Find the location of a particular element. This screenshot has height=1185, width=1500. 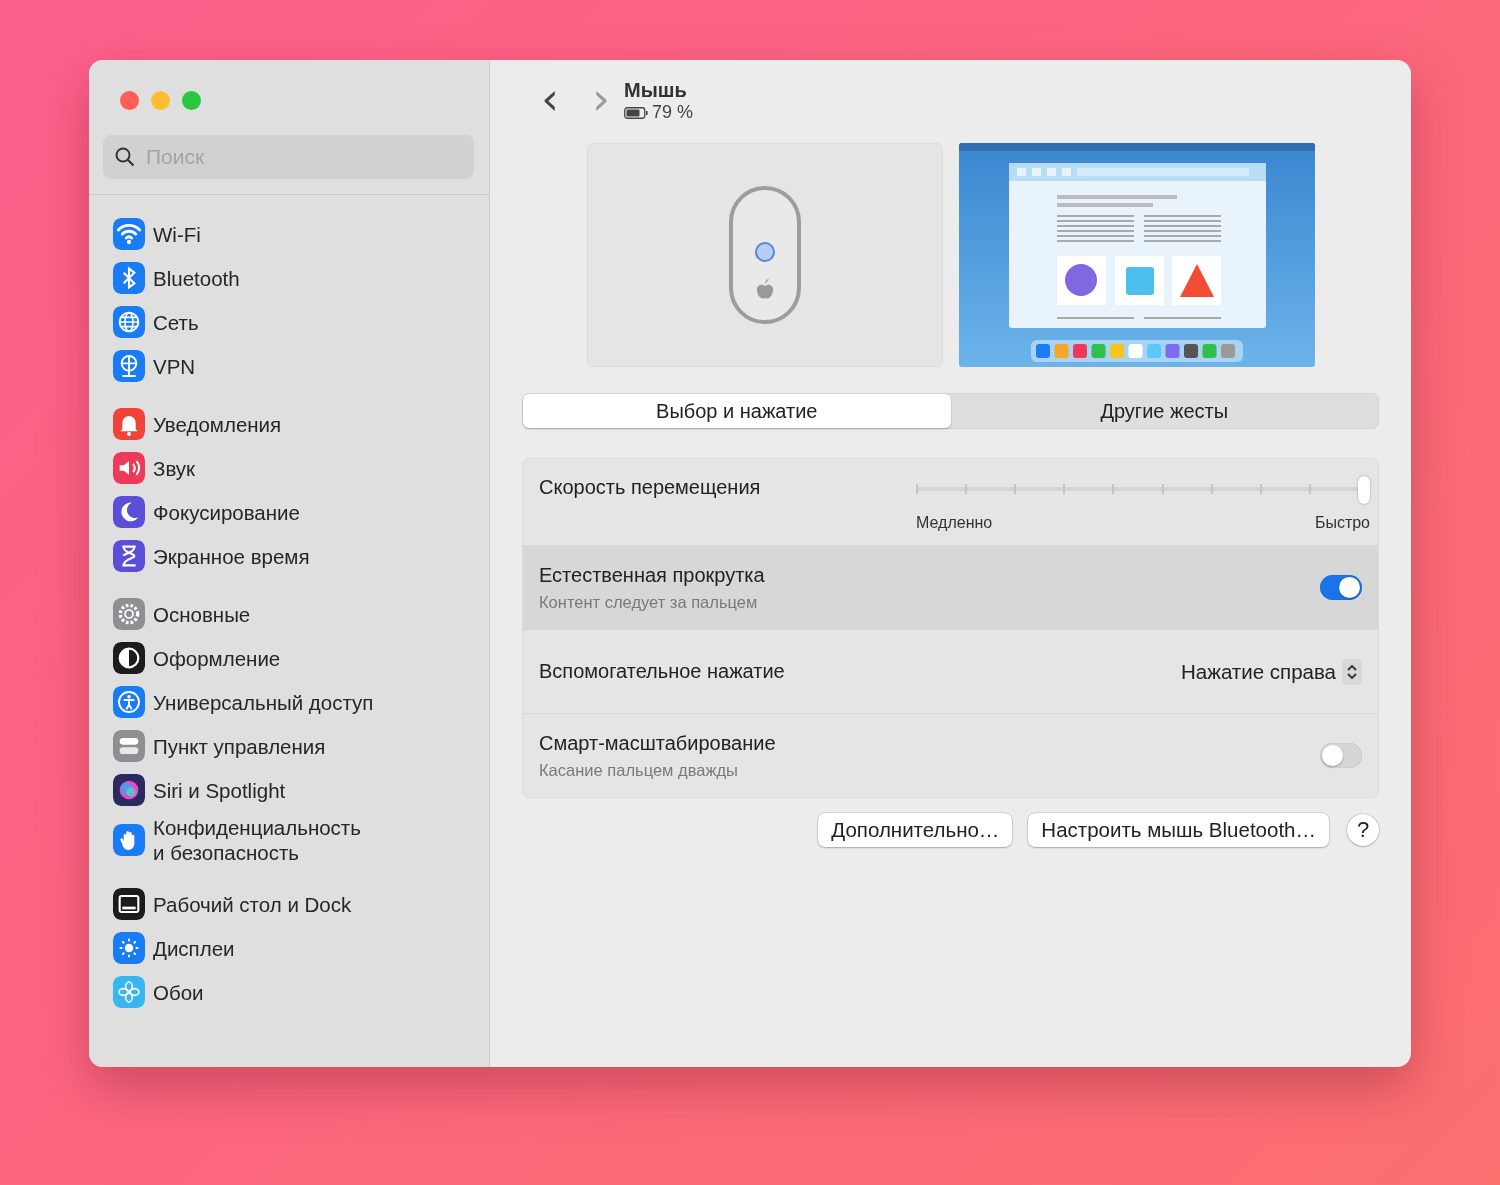

sidebar-item: Siri и Spotlight is located at coordinates (219, 790).